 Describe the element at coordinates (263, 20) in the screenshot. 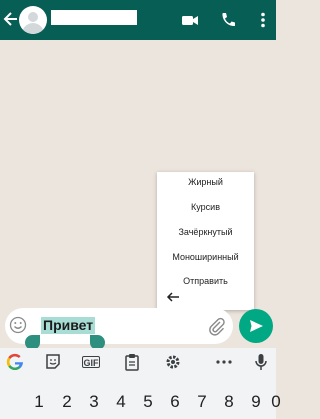

I see `more-vert-icon` at that location.